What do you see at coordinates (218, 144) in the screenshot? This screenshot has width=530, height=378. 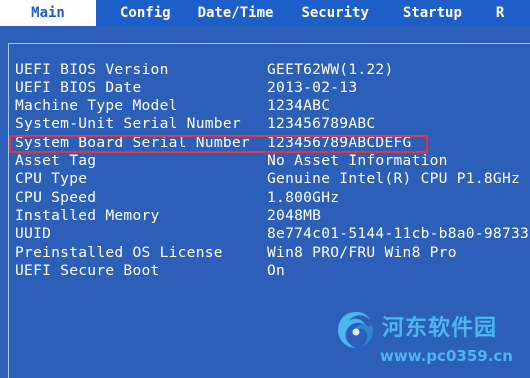 I see `serial-number-highlight-box` at bounding box center [218, 144].